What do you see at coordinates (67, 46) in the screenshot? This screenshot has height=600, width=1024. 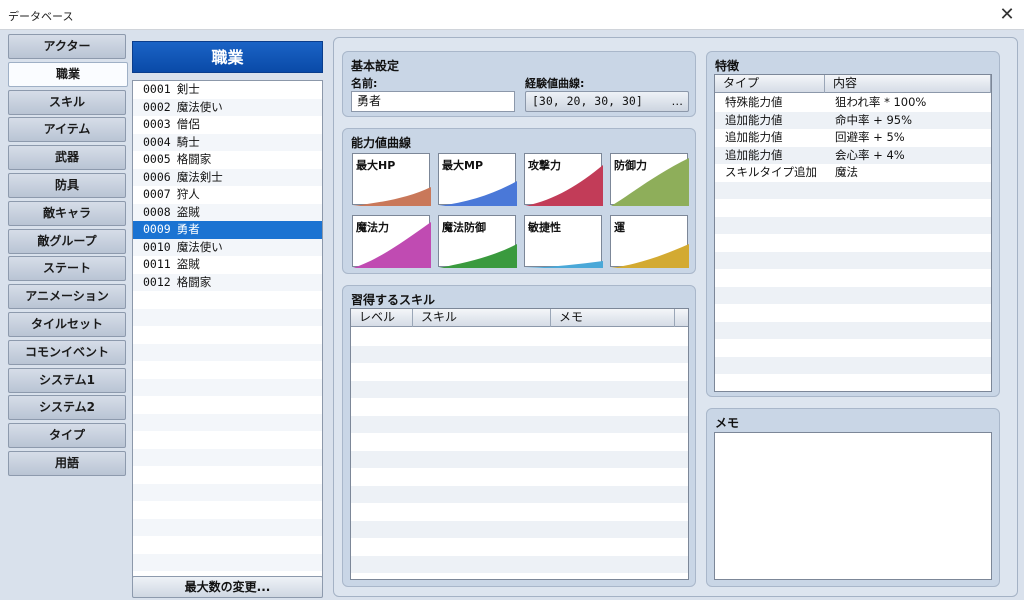 I see `tab-0: アクター` at bounding box center [67, 46].